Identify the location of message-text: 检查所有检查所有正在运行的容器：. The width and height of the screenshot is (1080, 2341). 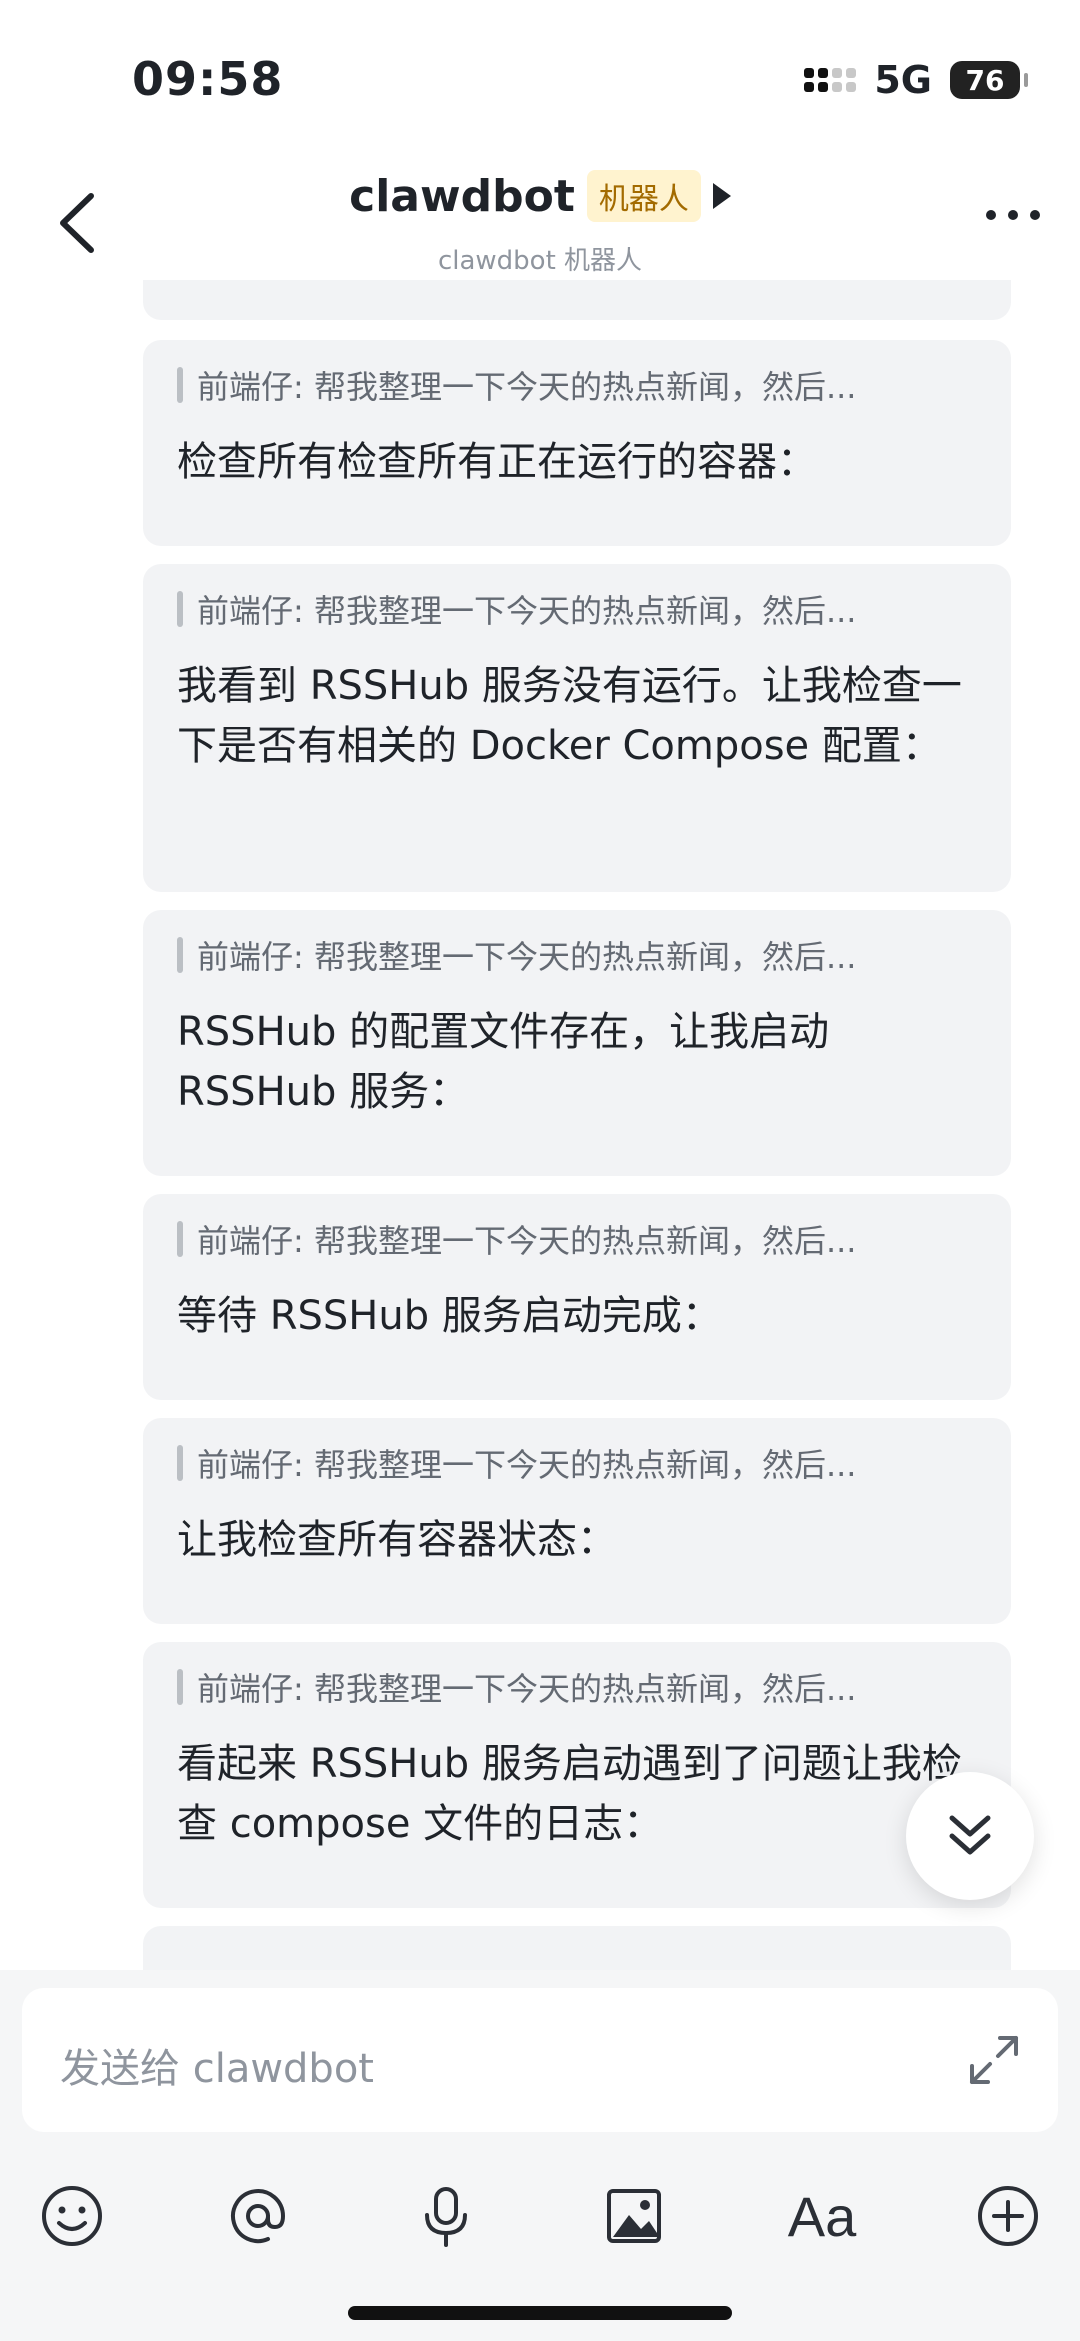
(497, 462).